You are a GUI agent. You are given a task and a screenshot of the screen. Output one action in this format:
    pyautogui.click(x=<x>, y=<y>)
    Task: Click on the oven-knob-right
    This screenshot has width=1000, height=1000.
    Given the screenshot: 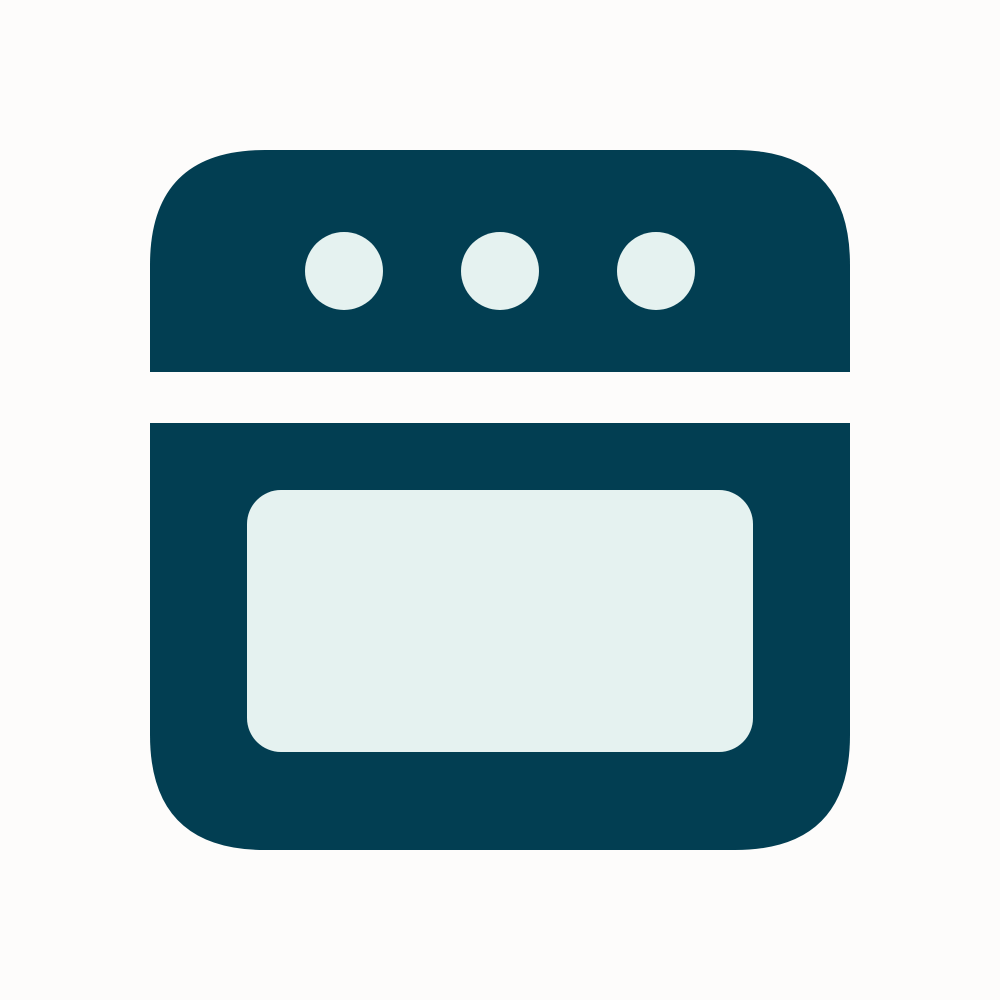 What is the action you would take?
    pyautogui.click(x=656, y=271)
    